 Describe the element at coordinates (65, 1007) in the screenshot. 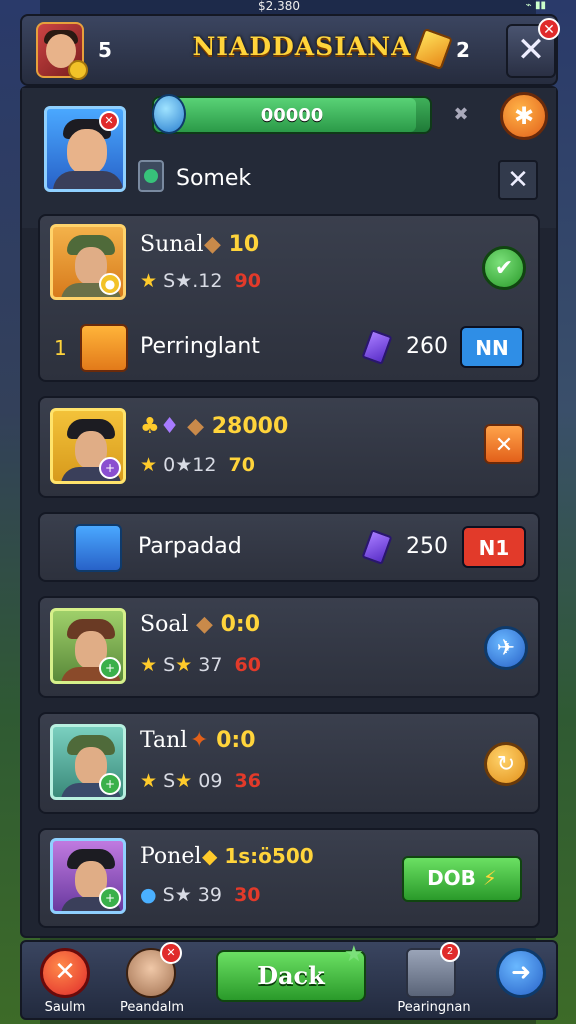

I see `cancel-label: Saulm` at that location.